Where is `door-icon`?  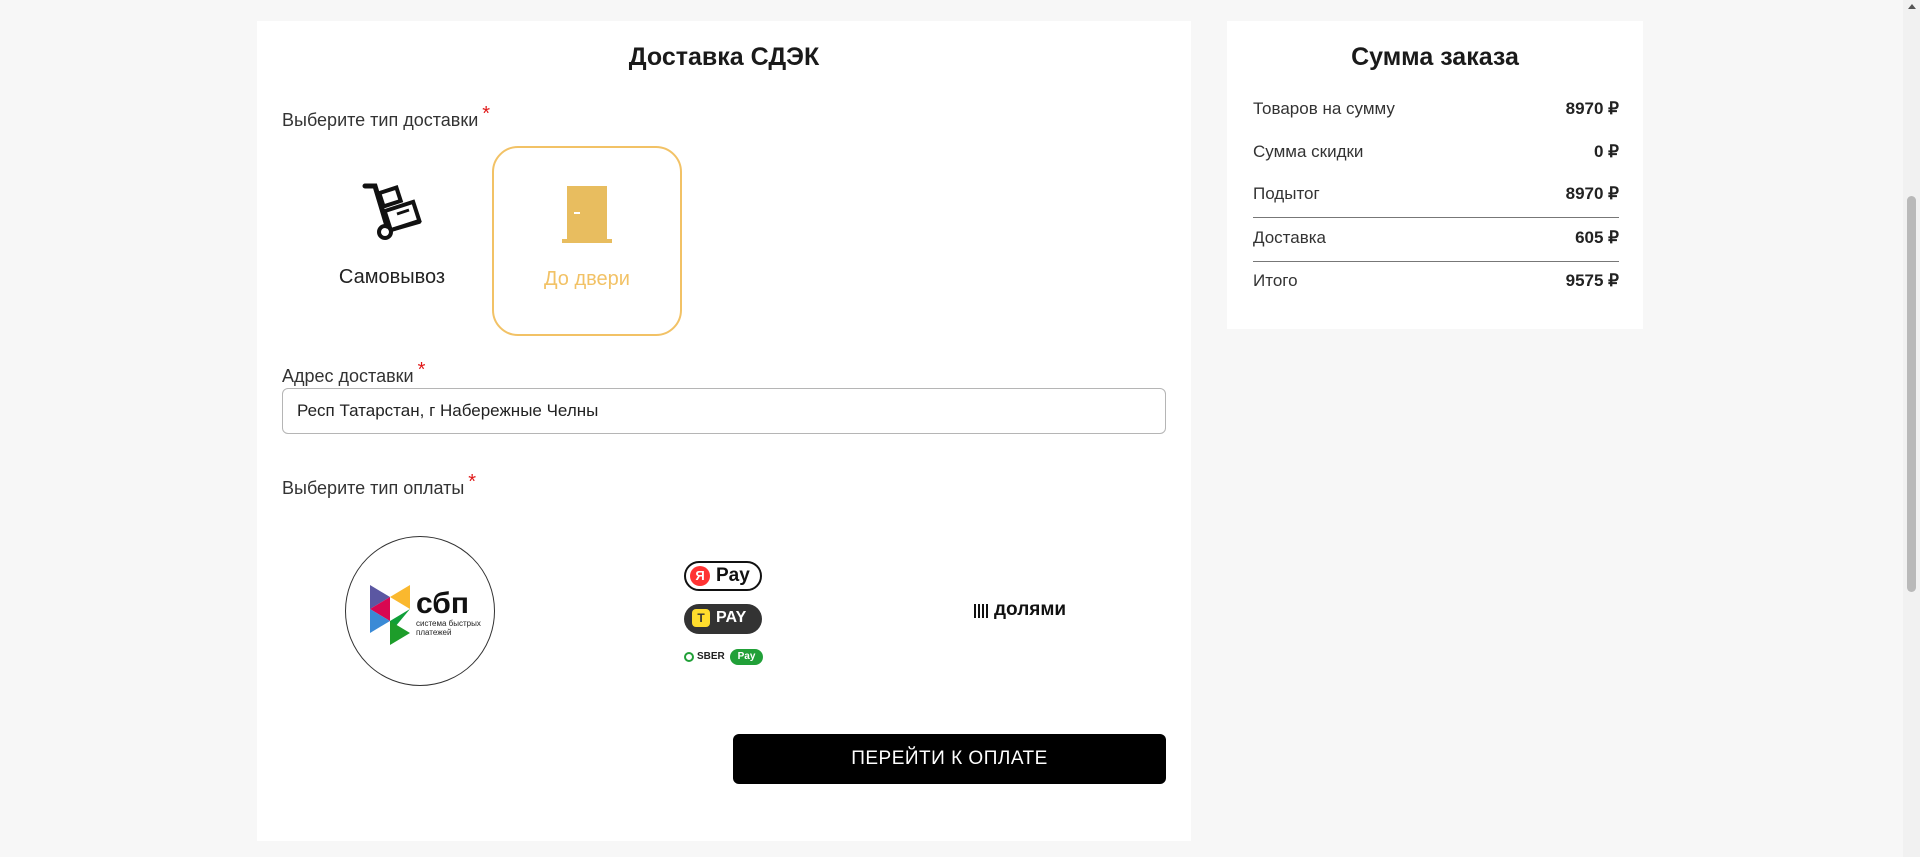 door-icon is located at coordinates (587, 214).